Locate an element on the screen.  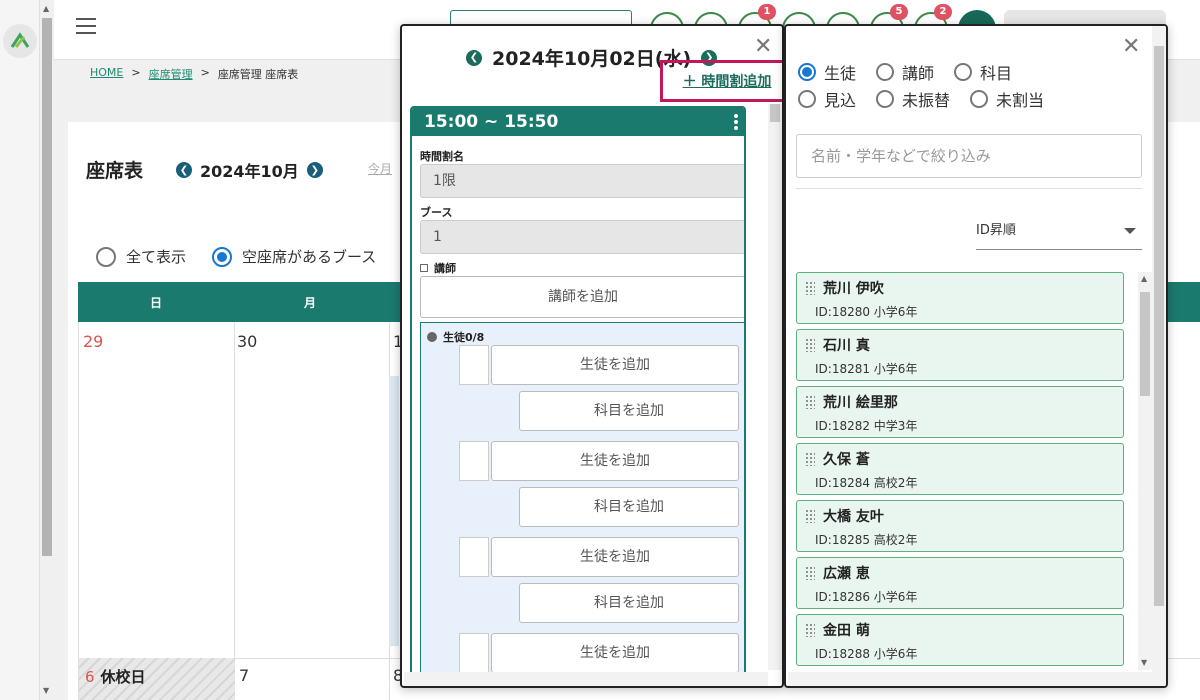
chevron-down-icon is located at coordinates (1130, 231).